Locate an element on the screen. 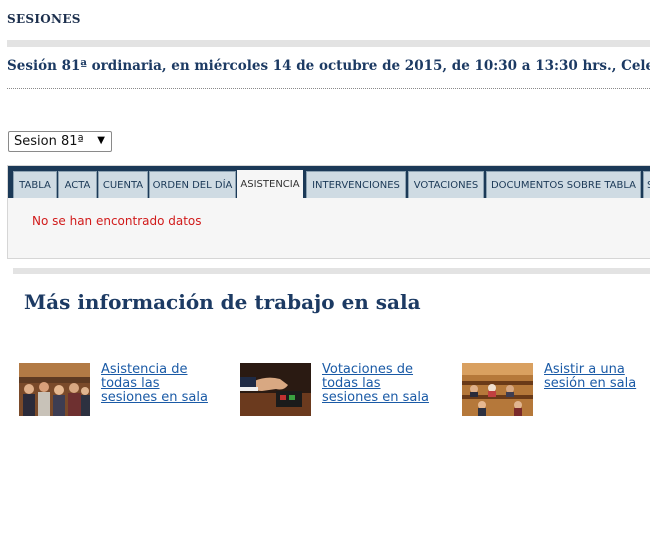 The width and height of the screenshot is (650, 546). tab-cuenta: CUENTA is located at coordinates (123, 184).